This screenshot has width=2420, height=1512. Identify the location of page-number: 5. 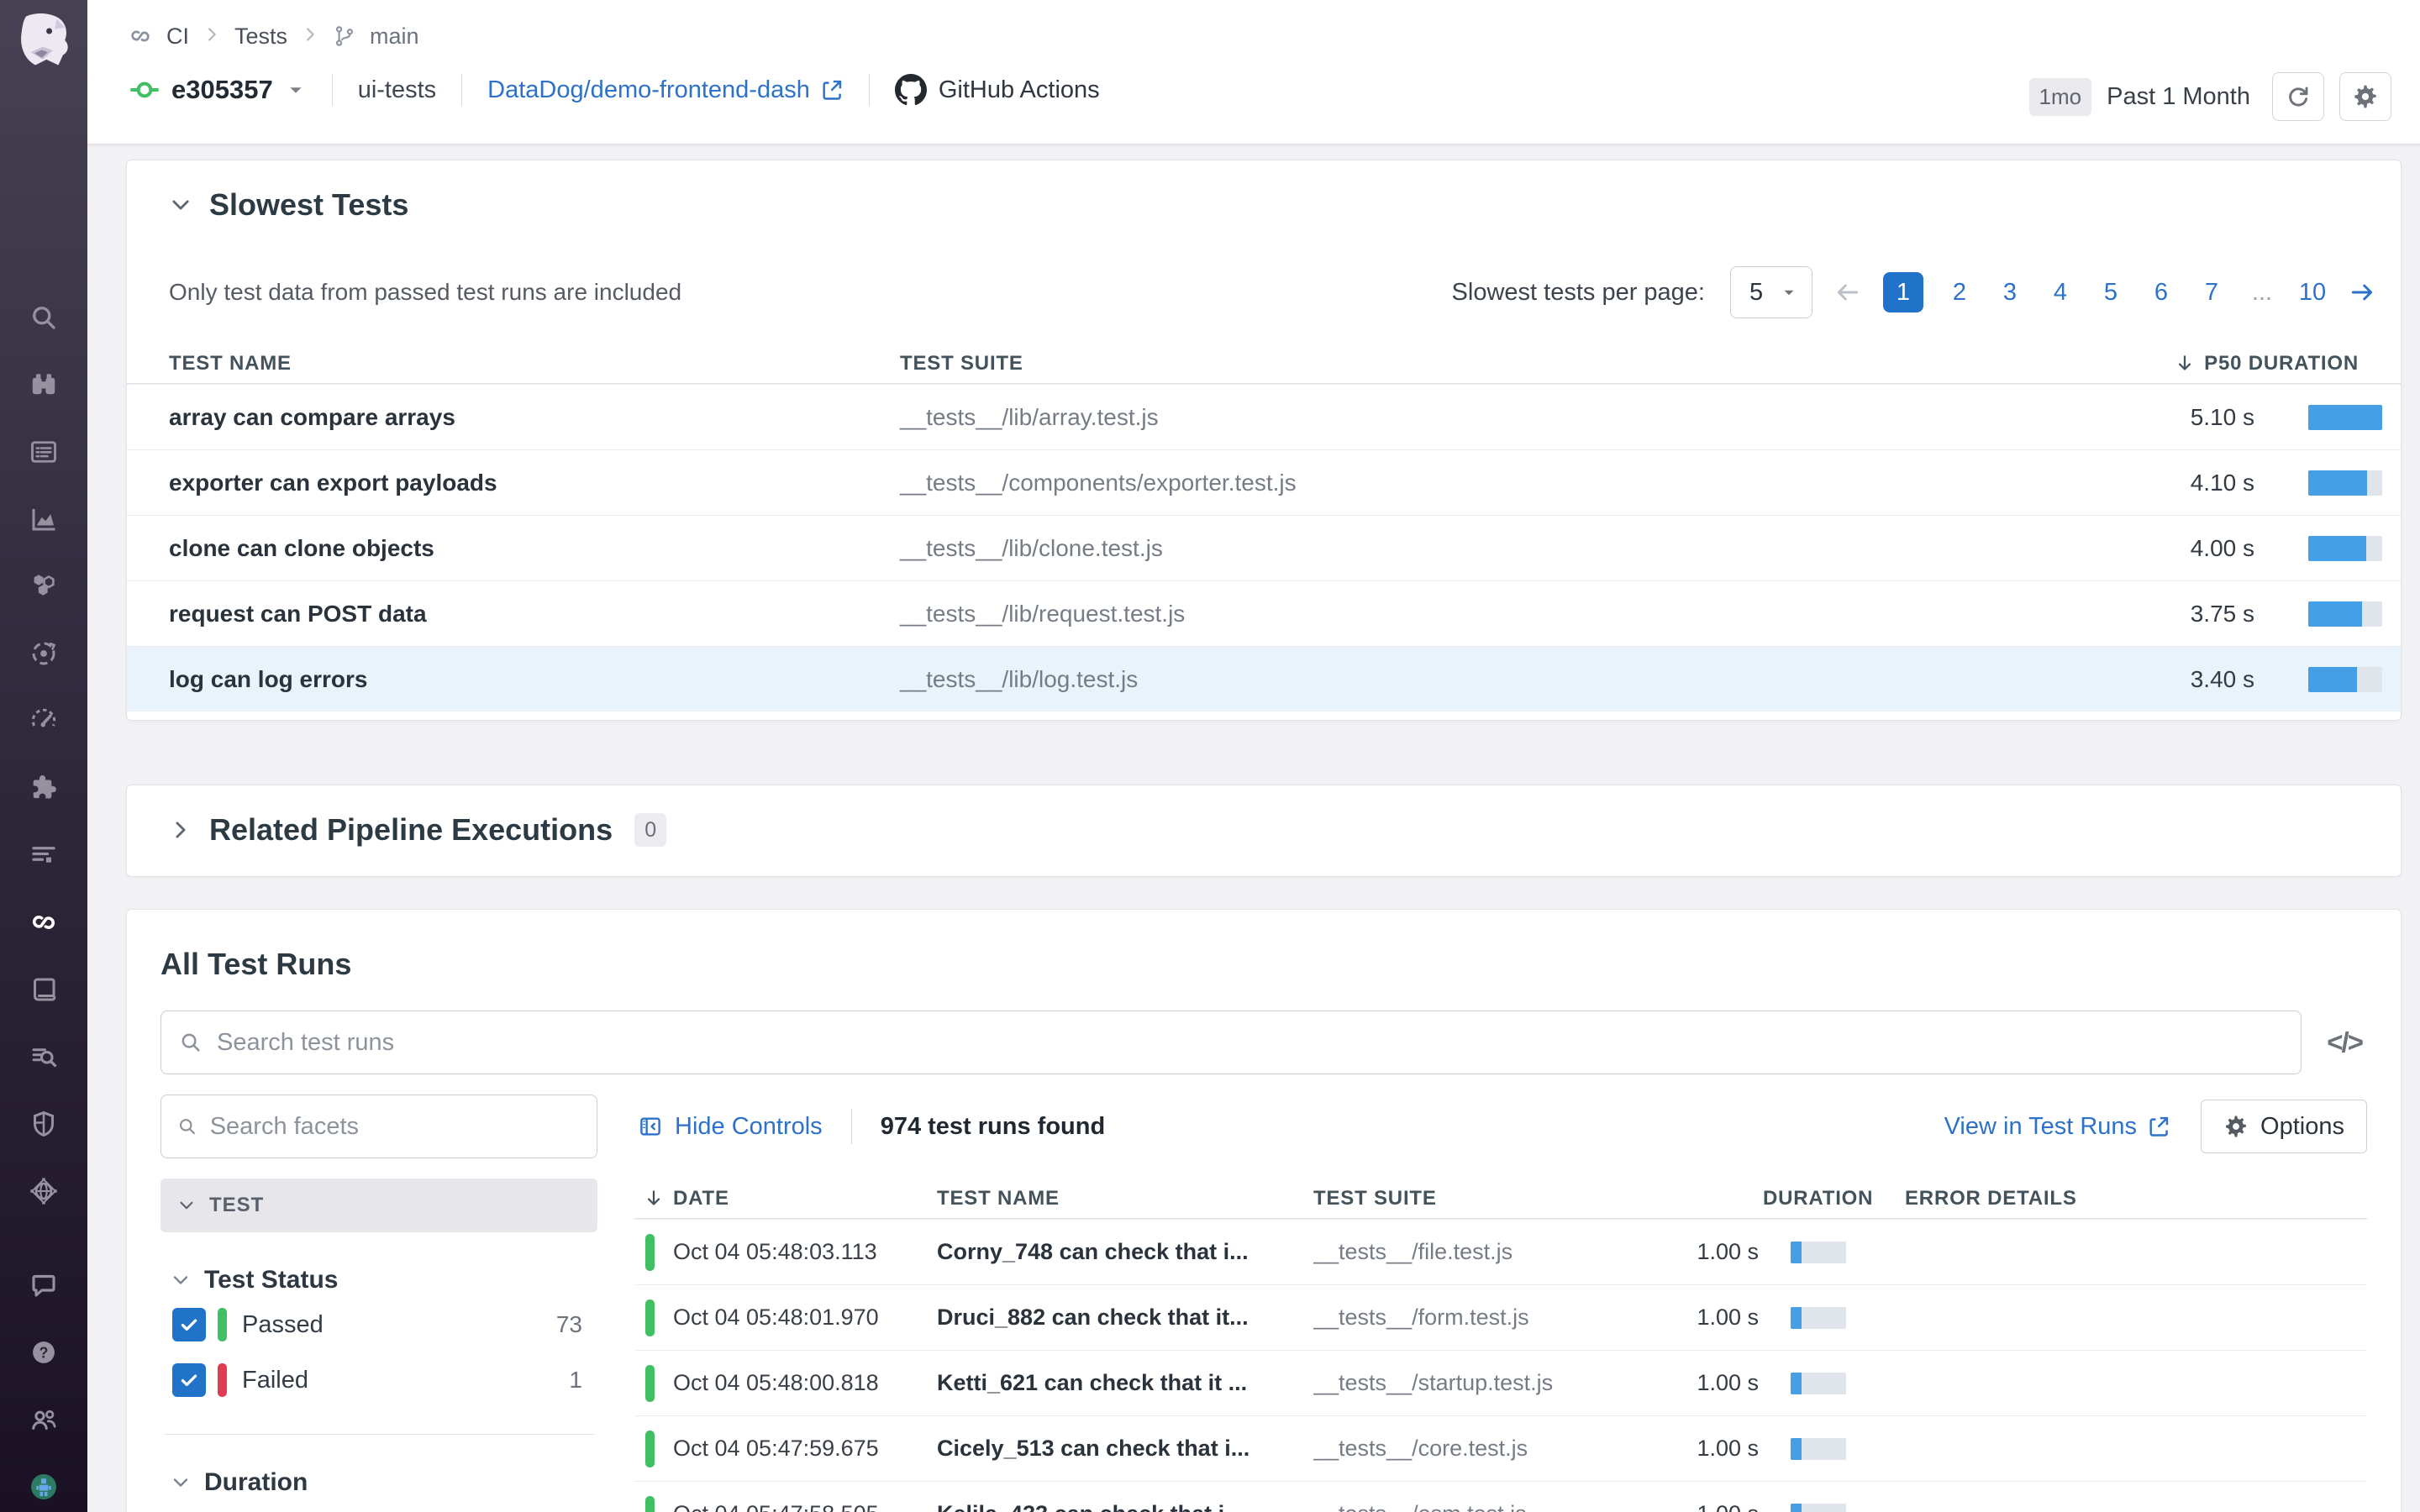
(2110, 293).